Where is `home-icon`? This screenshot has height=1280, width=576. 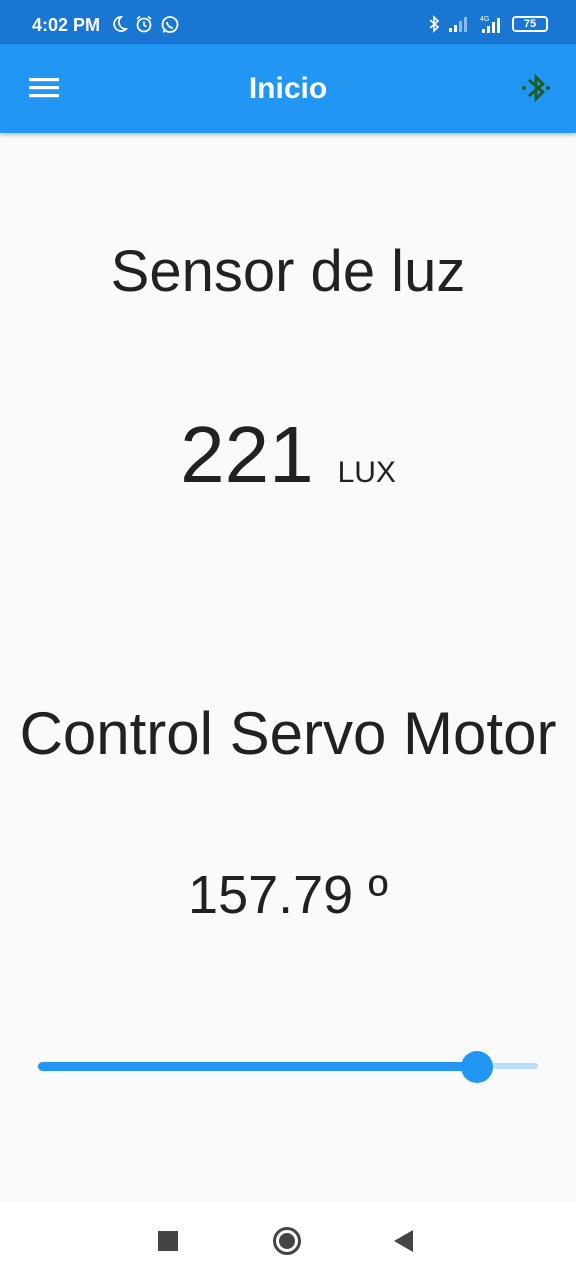 home-icon is located at coordinates (287, 1241).